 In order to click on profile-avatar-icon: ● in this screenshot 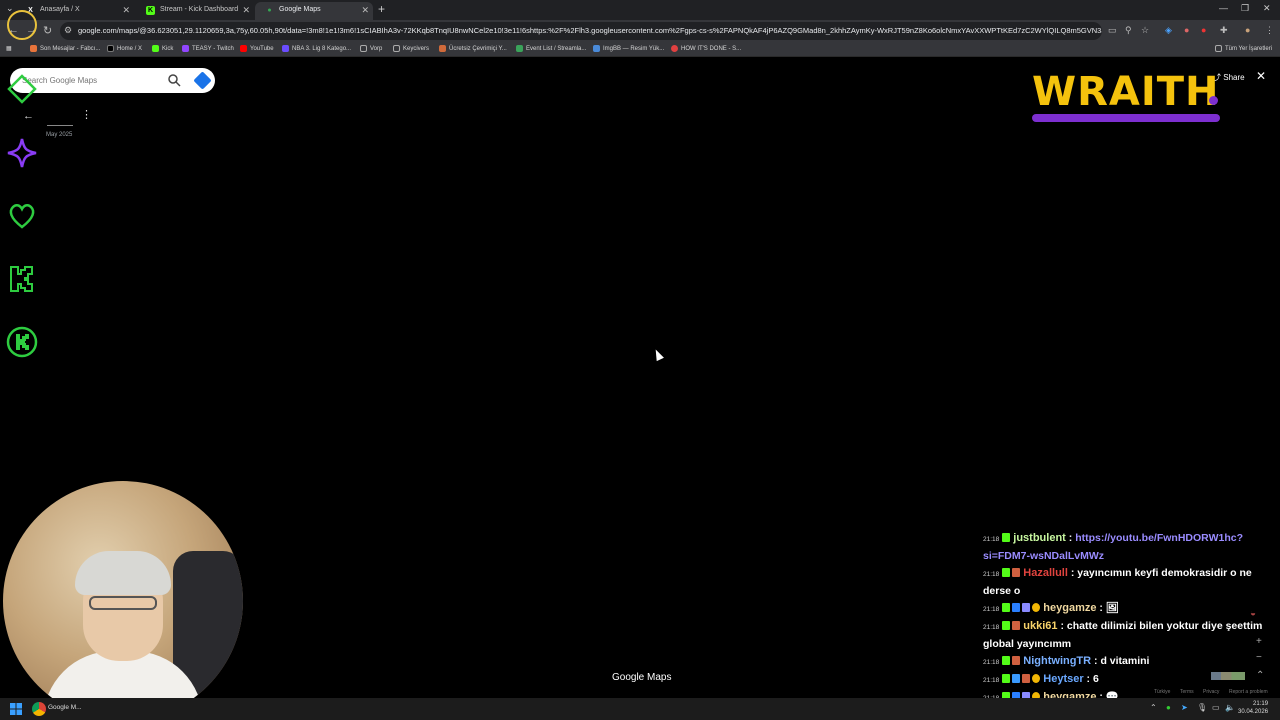, I will do `click(1247, 30)`.